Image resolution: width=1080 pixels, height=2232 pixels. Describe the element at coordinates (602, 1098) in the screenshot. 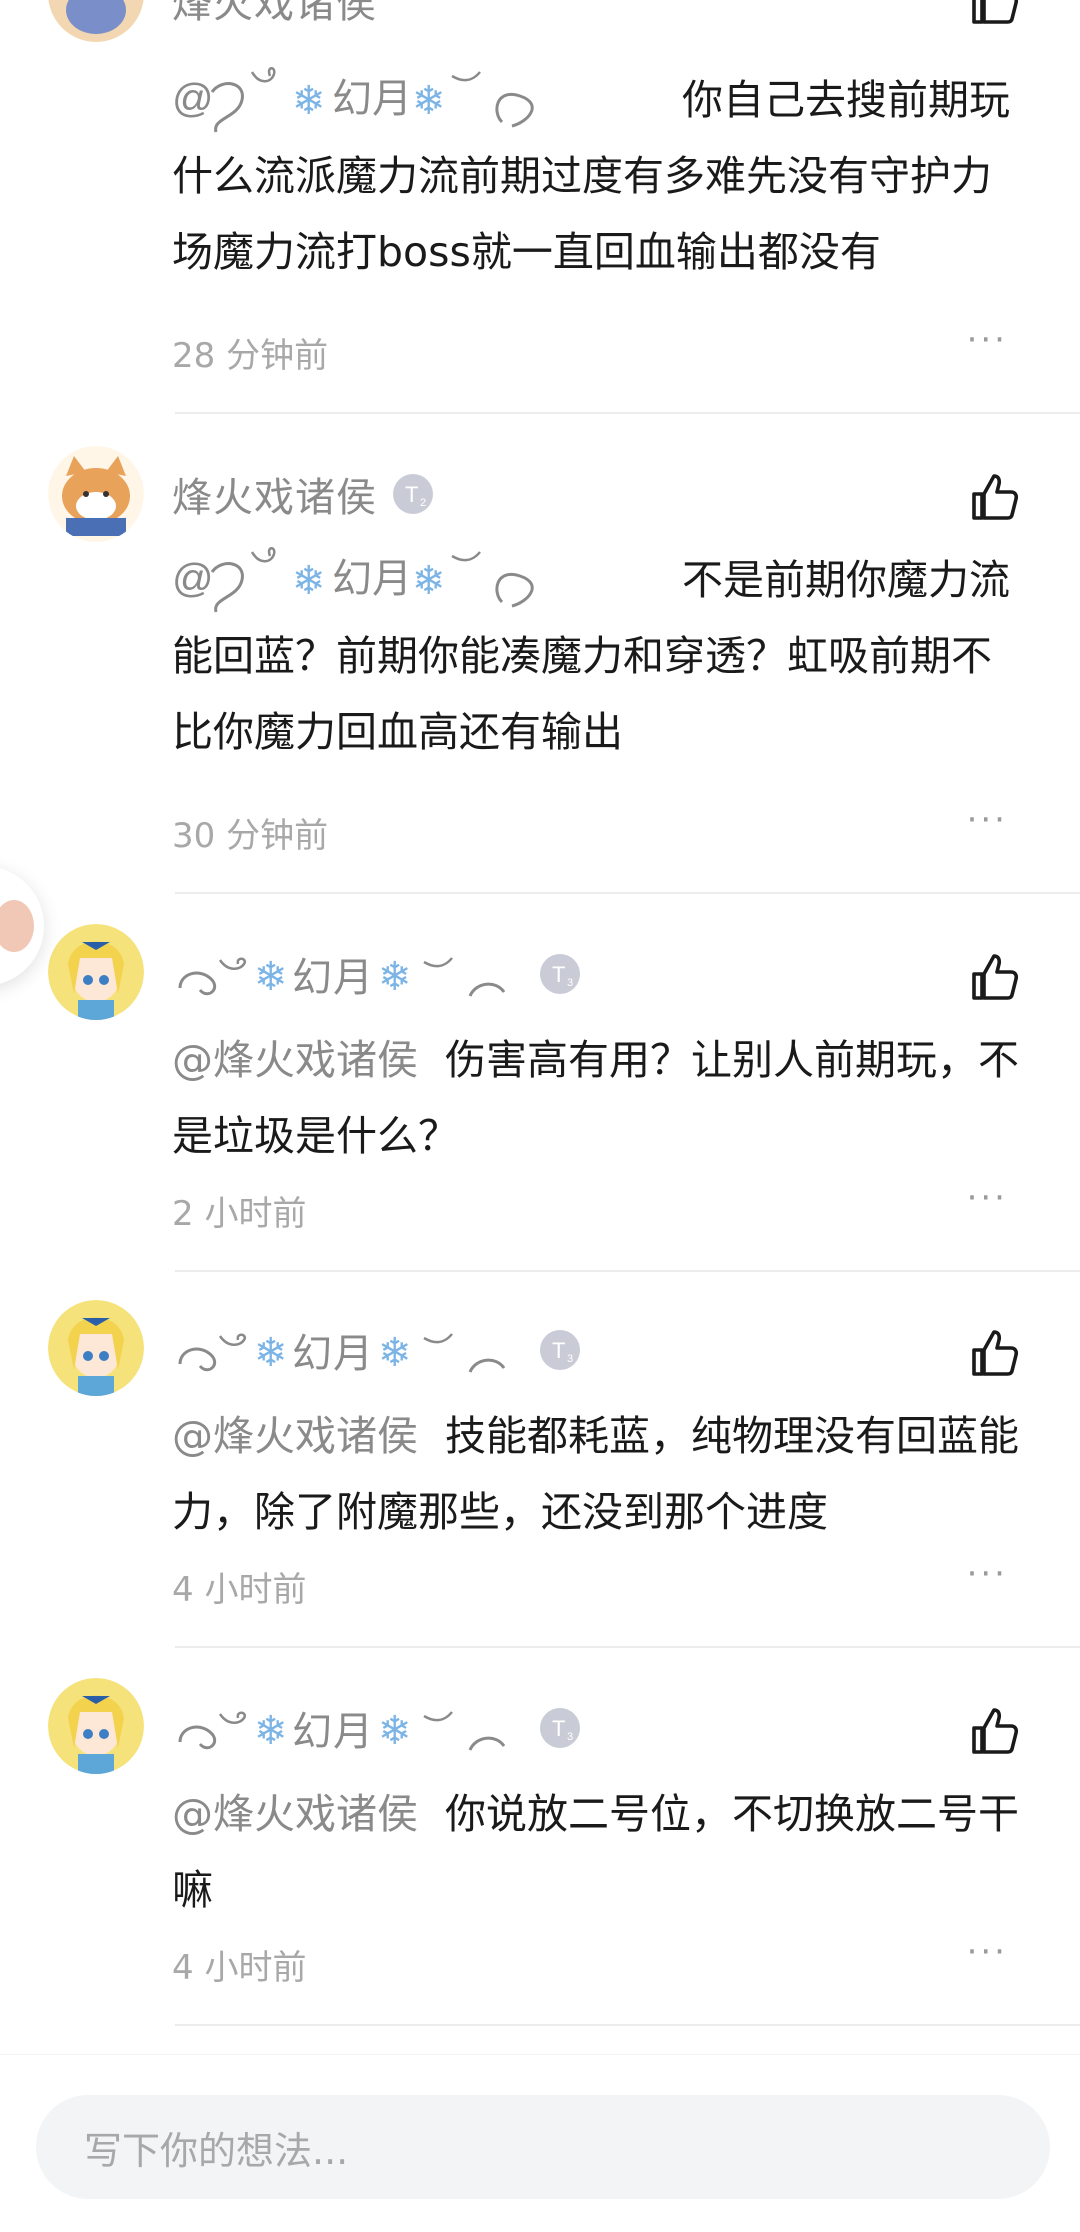

I see `comment-body: @烽火戏诸侯 伤害高有用？让别人前期玩，不是垃圾是什么？` at that location.